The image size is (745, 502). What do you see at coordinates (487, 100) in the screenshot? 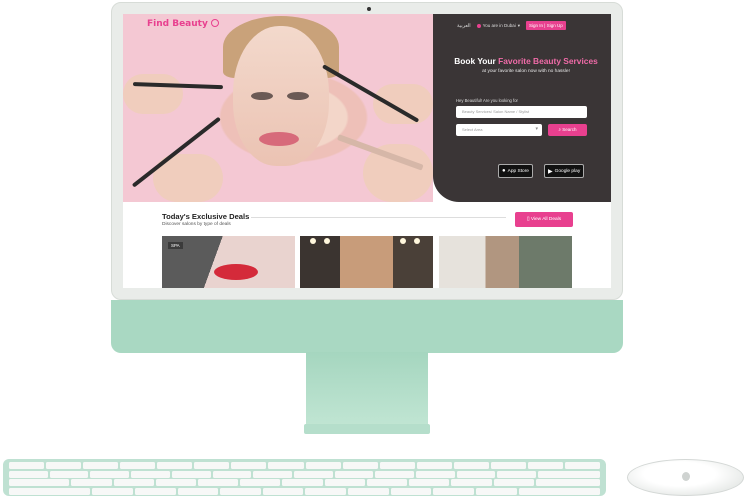
I see `search-prompt: Hey Beautiful! Are you looking for` at bounding box center [487, 100].